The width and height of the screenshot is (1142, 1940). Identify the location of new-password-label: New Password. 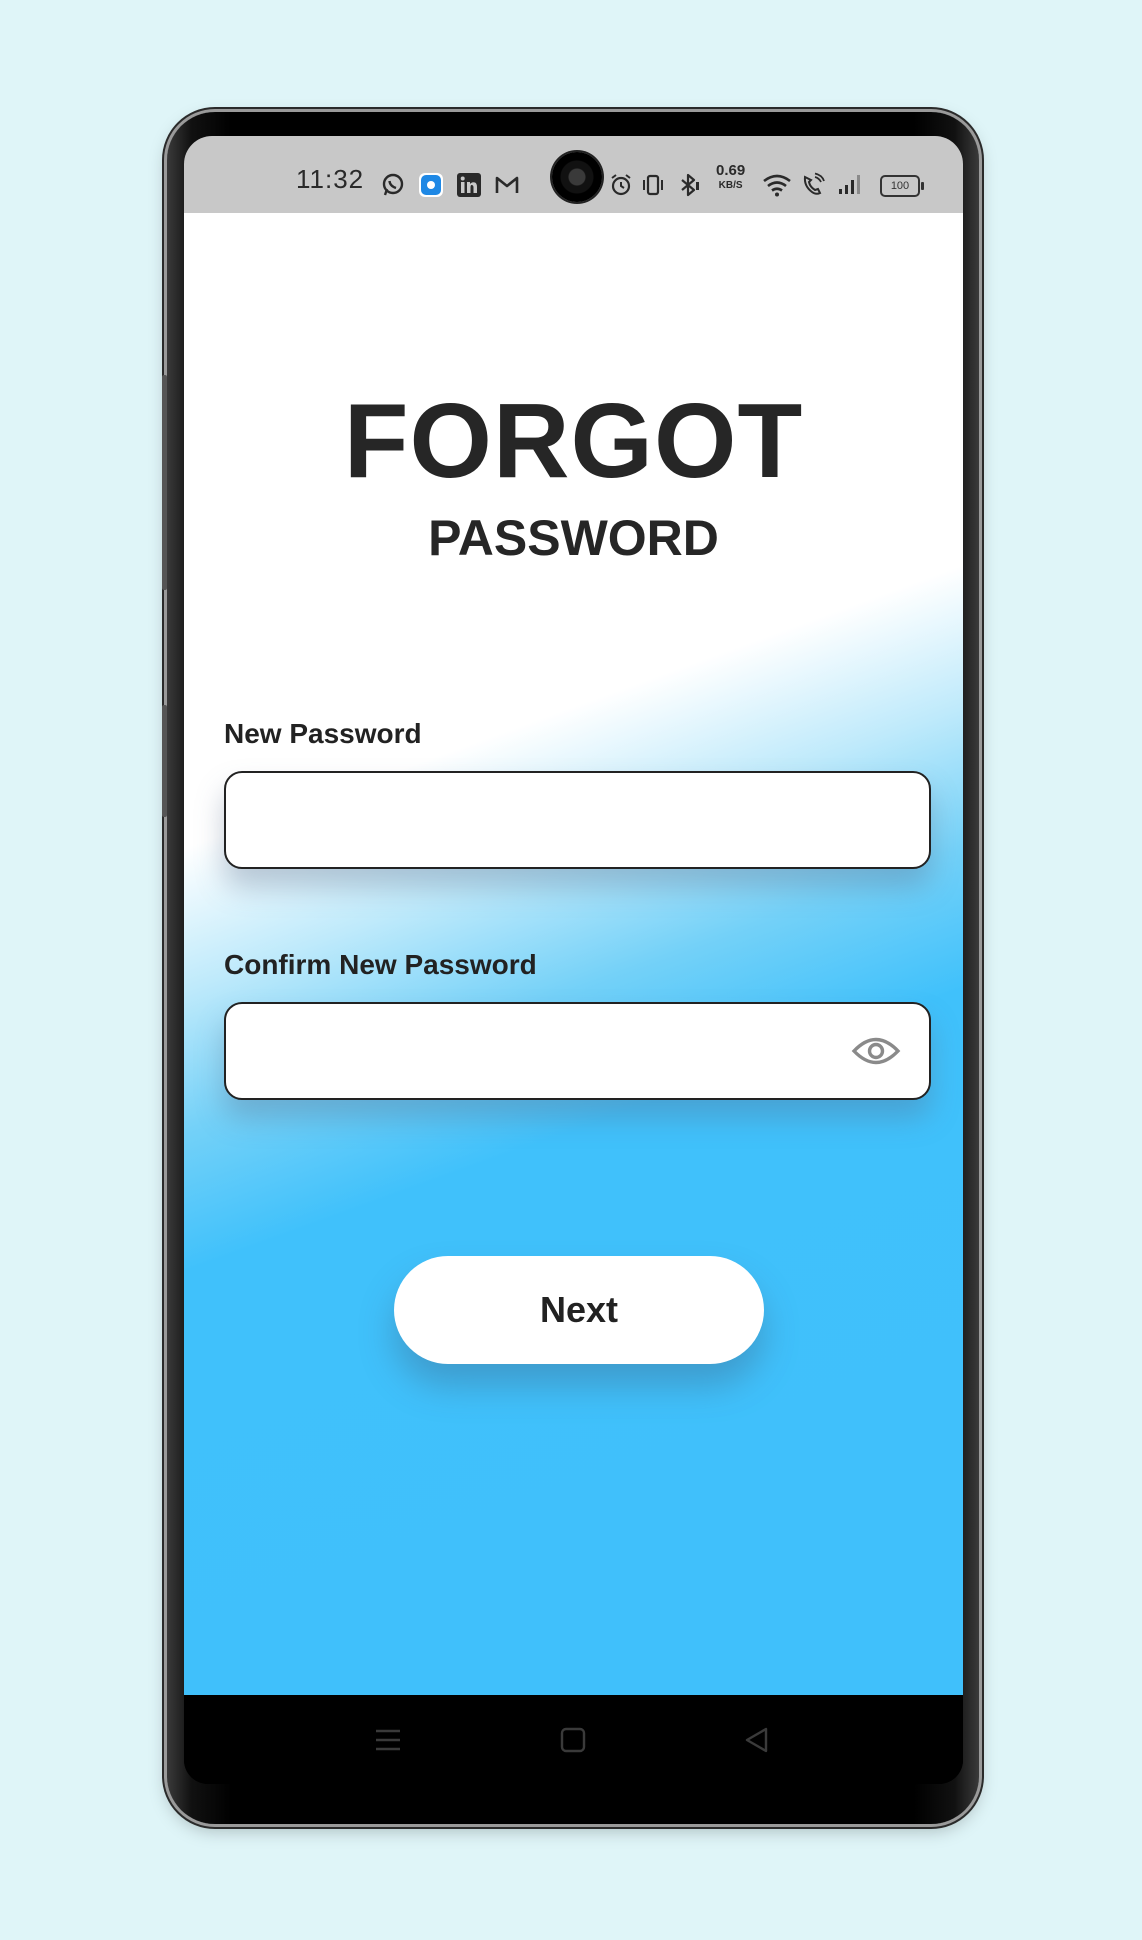
(323, 733).